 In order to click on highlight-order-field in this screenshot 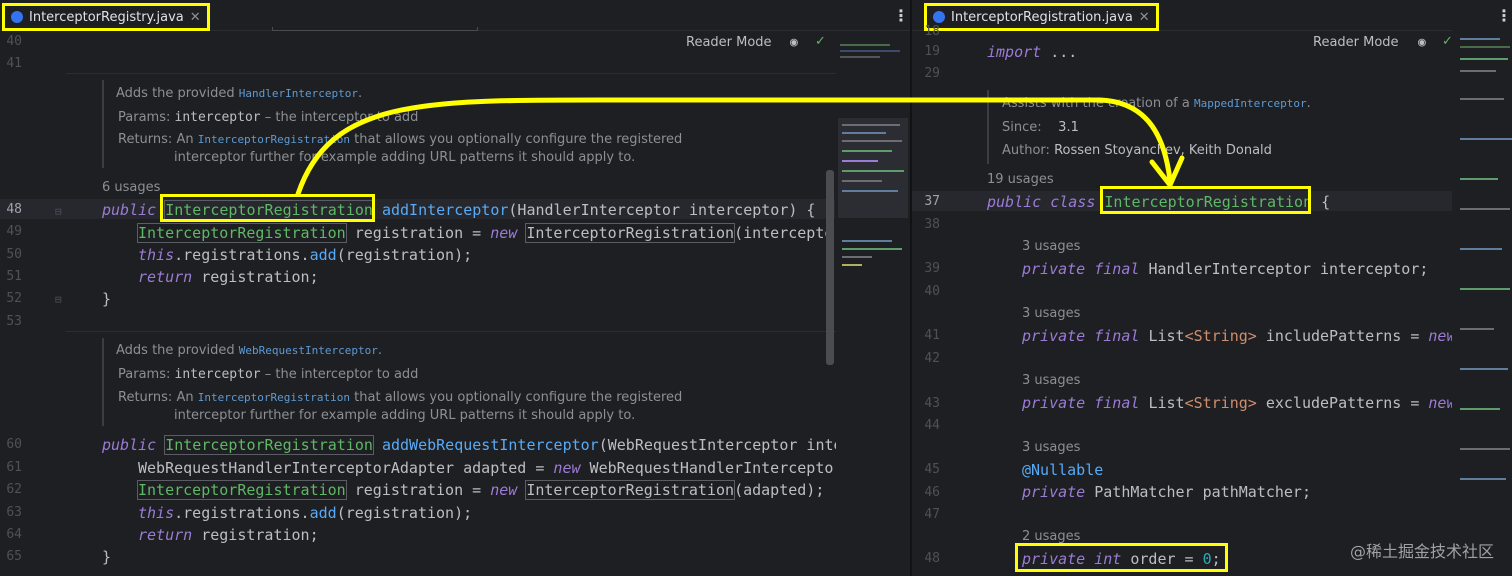, I will do `click(1121, 557)`.